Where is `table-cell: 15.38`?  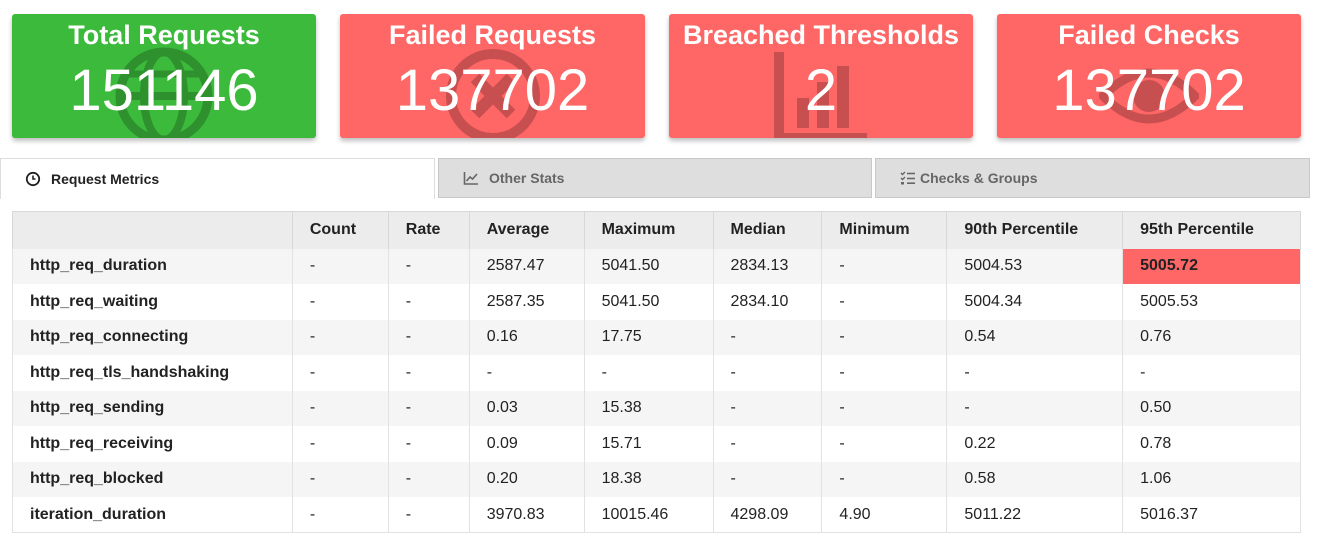
table-cell: 15.38 is located at coordinates (649, 408).